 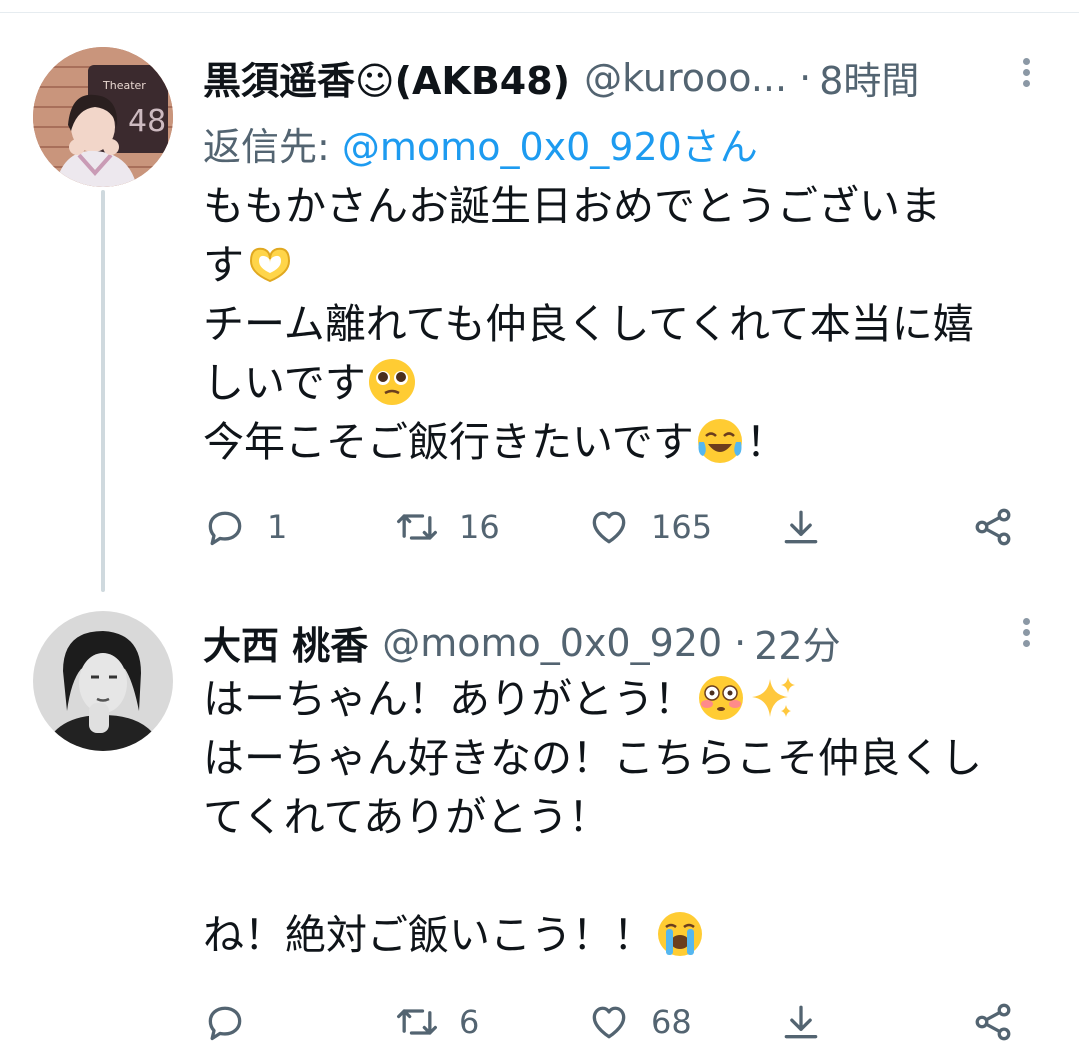 What do you see at coordinates (682, 527) in the screenshot?
I see `like-count: 165` at bounding box center [682, 527].